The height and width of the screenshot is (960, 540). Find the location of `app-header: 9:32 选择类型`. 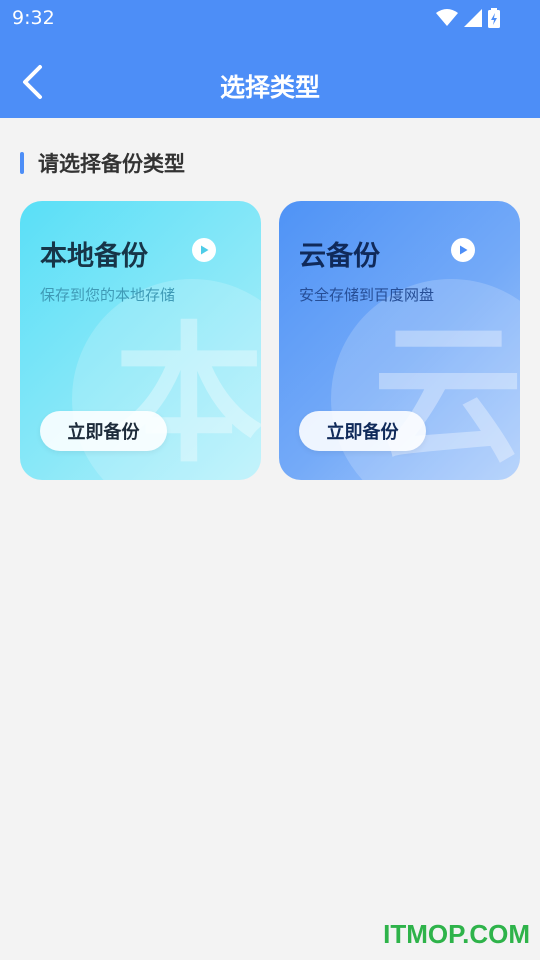

app-header: 9:32 选择类型 is located at coordinates (270, 59).